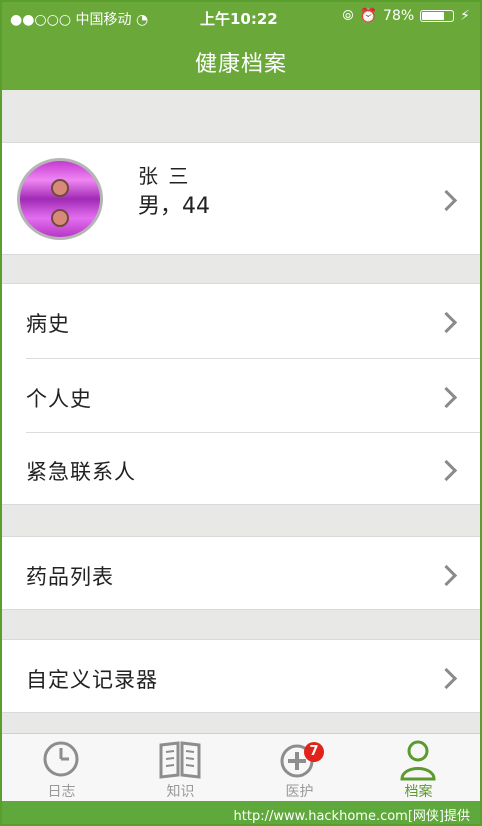 The height and width of the screenshot is (826, 482). Describe the element at coordinates (241, 321) in the screenshot. I see `menu-item-medical-history: 病史` at that location.